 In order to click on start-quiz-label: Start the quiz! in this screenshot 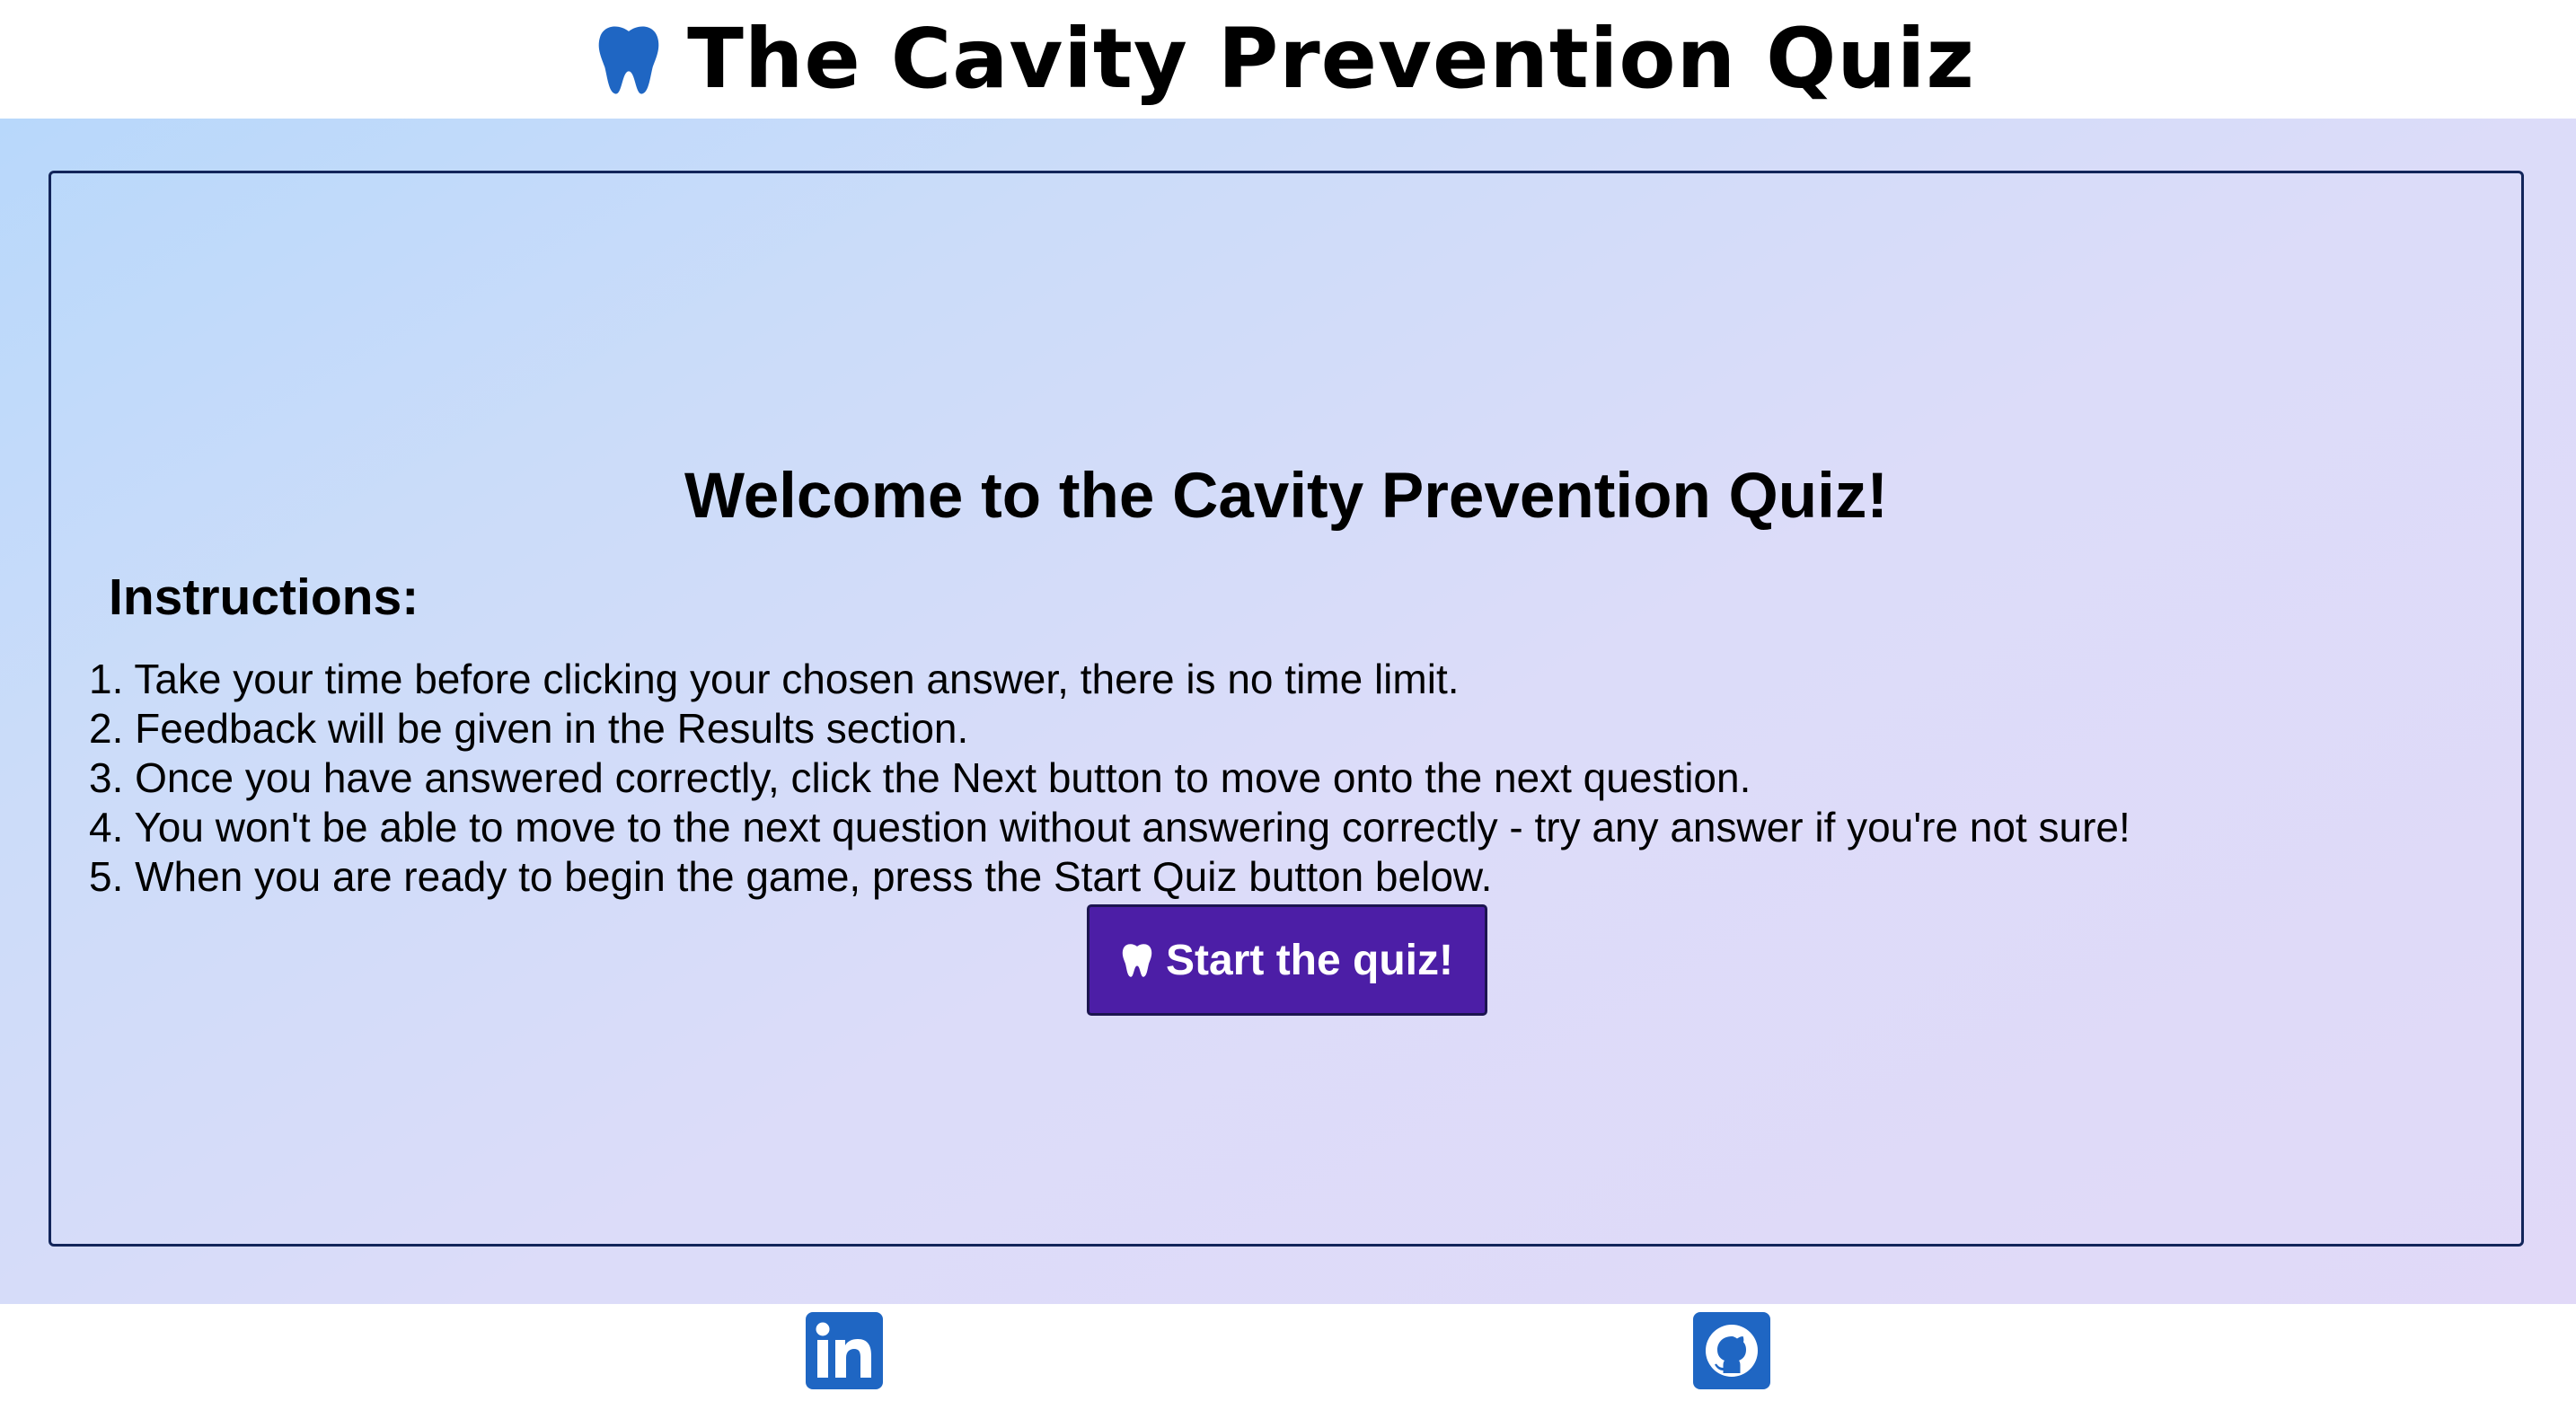, I will do `click(1309, 960)`.